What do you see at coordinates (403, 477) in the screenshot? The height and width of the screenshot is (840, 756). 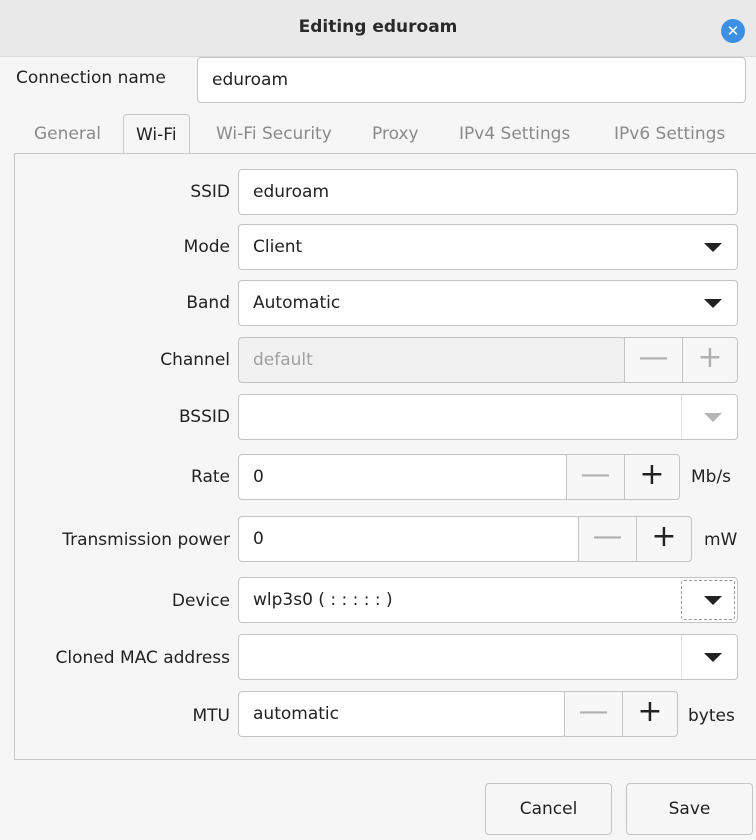 I see `rate-input: 0` at bounding box center [403, 477].